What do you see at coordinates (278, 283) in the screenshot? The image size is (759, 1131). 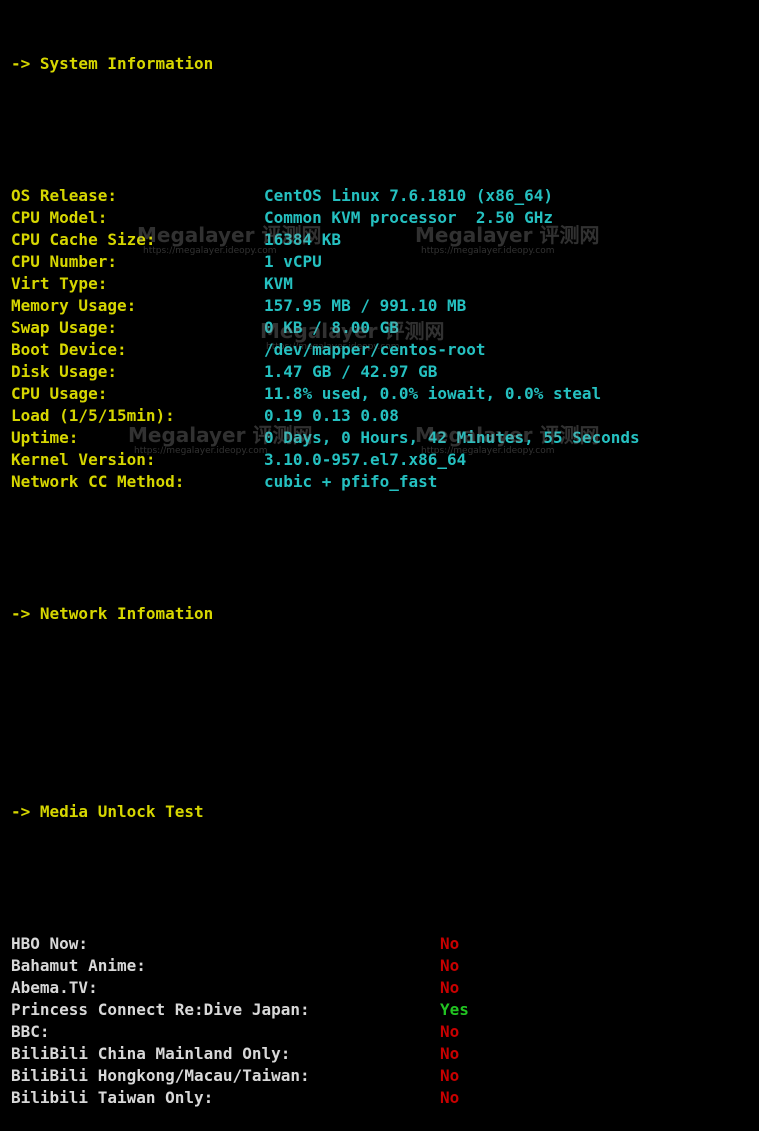 I see `system-info-value: KVM` at bounding box center [278, 283].